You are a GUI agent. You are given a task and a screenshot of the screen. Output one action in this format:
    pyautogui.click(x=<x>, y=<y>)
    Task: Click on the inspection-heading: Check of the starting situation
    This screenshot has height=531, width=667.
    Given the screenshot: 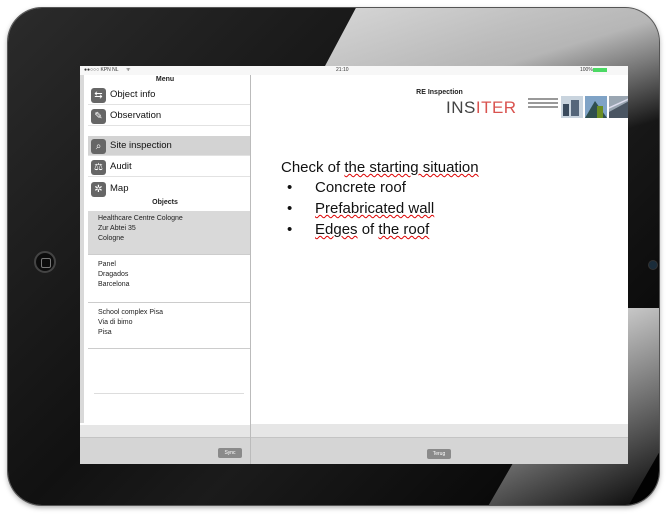 What is the action you would take?
    pyautogui.click(x=380, y=167)
    